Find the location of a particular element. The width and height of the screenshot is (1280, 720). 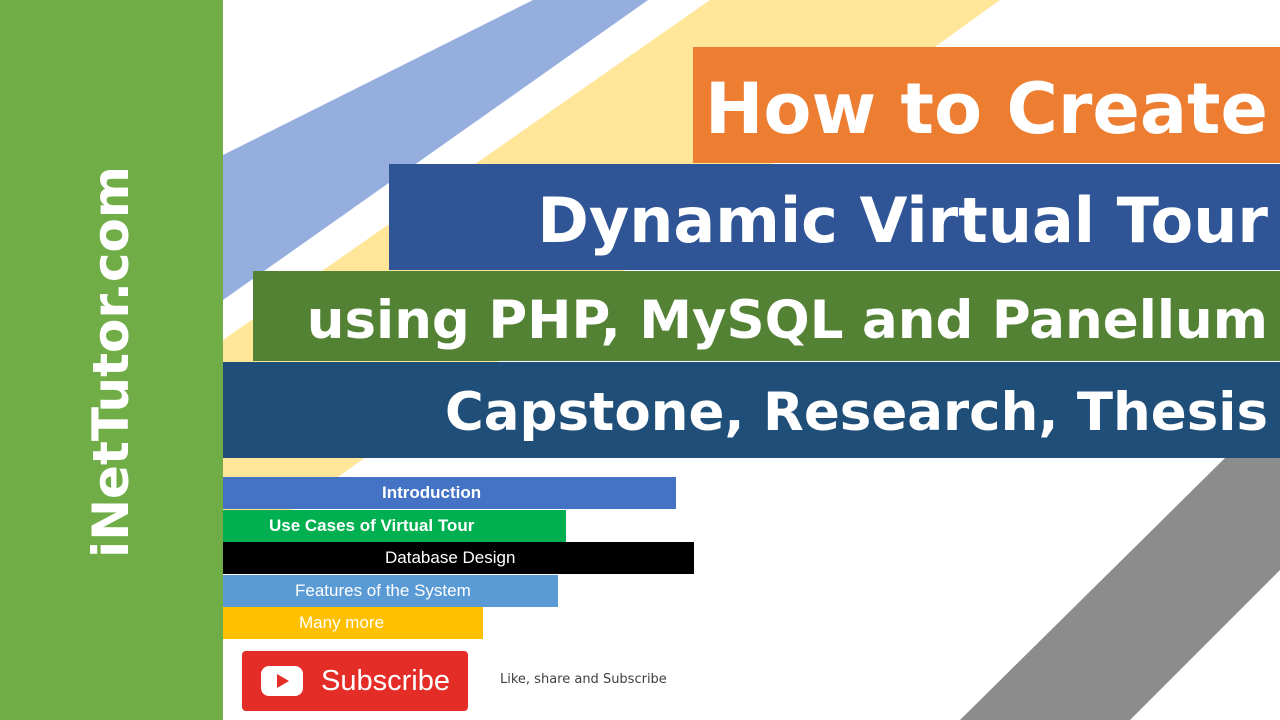

play-icon is located at coordinates (282, 681).